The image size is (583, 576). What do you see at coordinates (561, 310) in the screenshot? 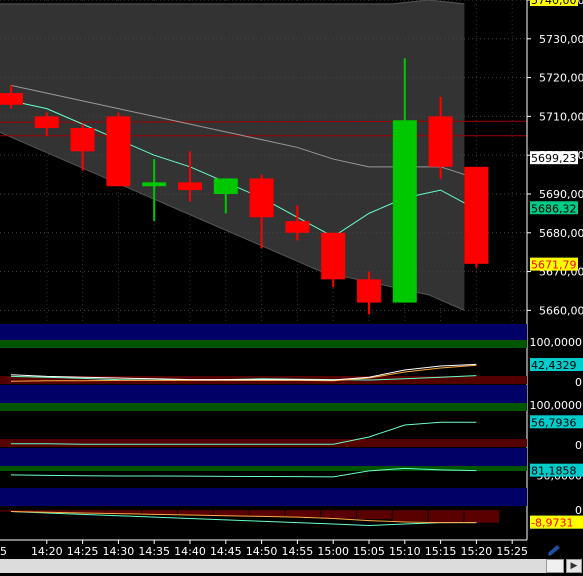
I see `price-tick-label: 5660,00` at bounding box center [561, 310].